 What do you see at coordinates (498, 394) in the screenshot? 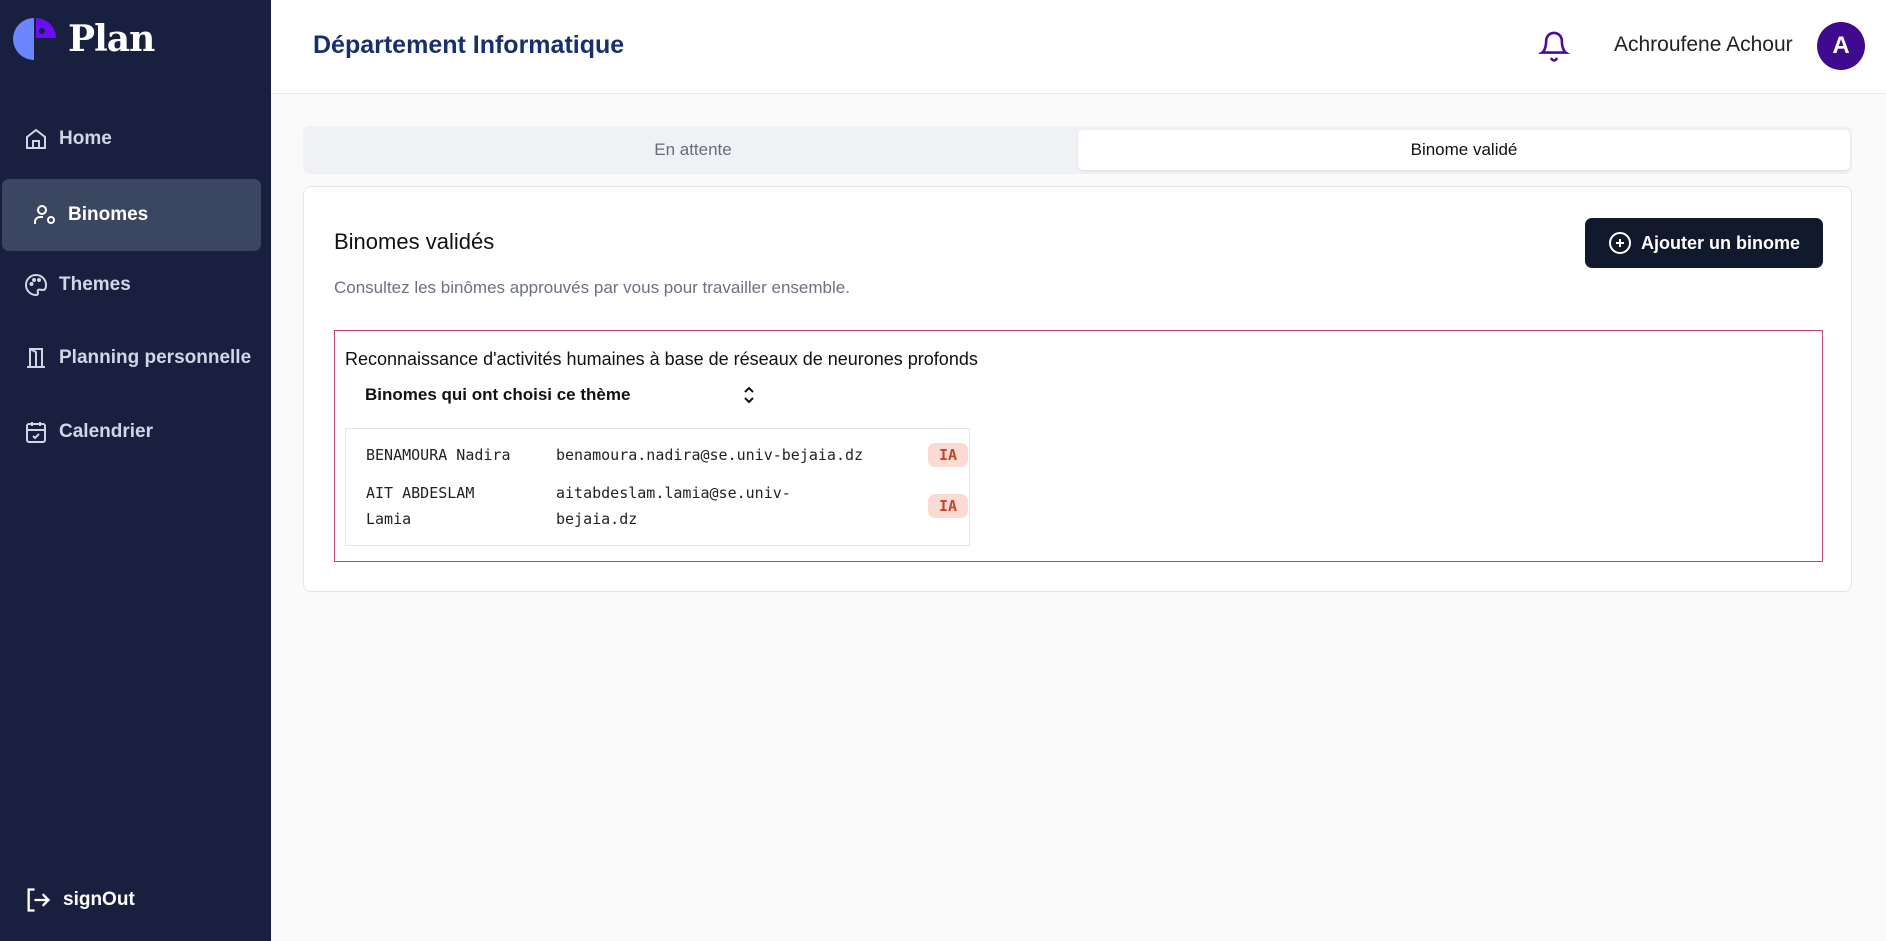
I see `select-label: Binomes qui ont choisi ce thème` at bounding box center [498, 394].